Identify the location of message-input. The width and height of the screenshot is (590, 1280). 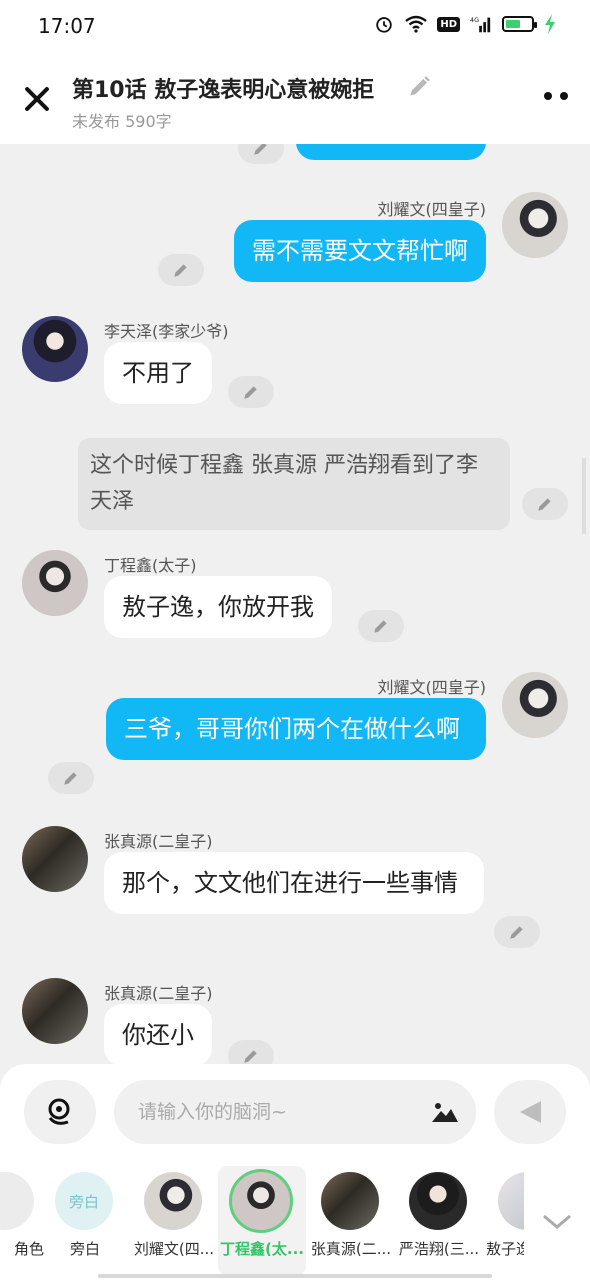
(283, 1112).